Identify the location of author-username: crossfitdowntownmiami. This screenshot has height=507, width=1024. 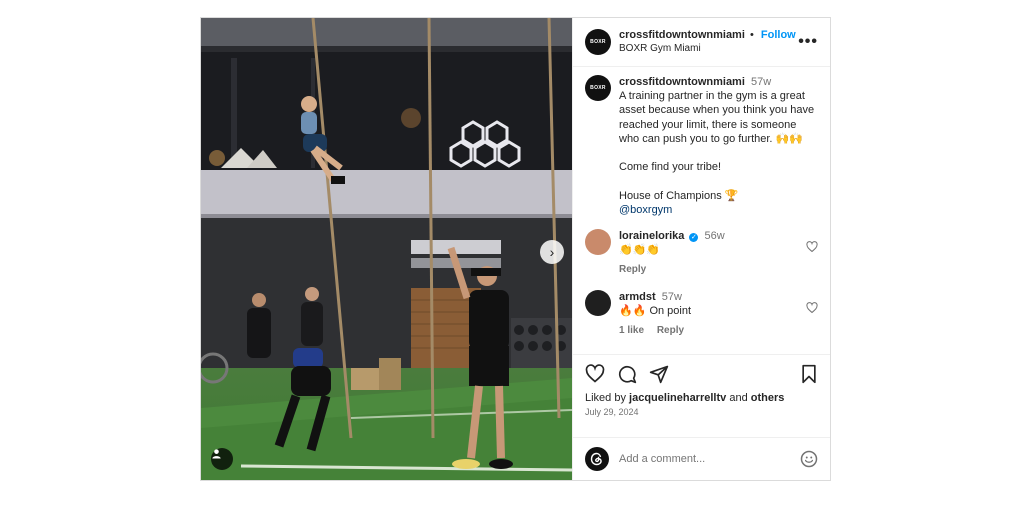
(682, 35).